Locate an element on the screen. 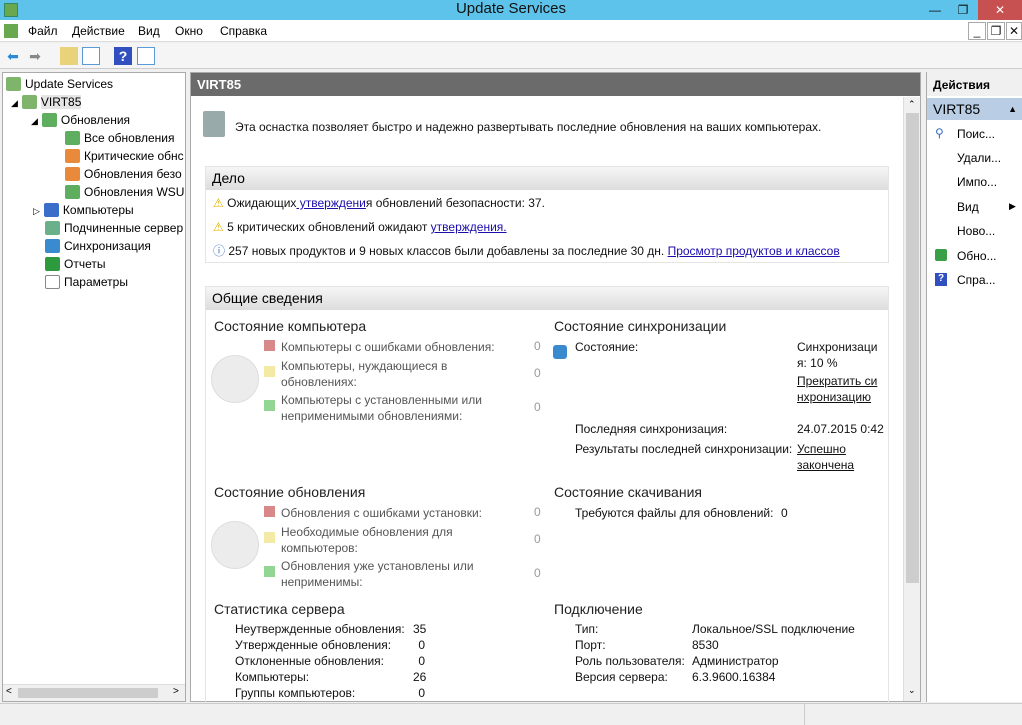  collapse-icon: ▲ is located at coordinates (1012, 109).